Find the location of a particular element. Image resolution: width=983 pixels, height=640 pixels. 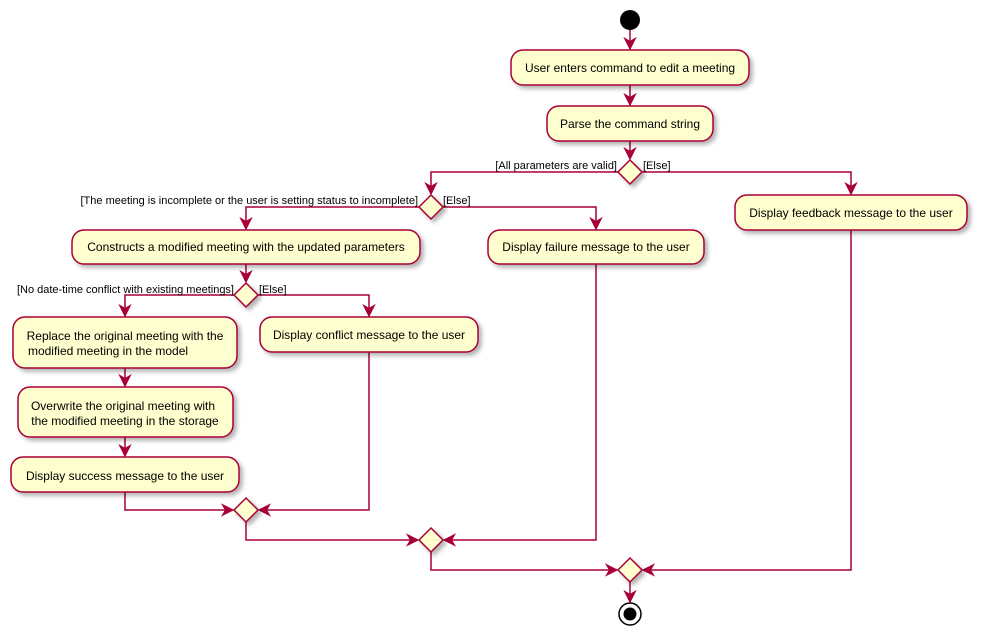

activity-label: modified meeting in the model is located at coordinates (108, 351).